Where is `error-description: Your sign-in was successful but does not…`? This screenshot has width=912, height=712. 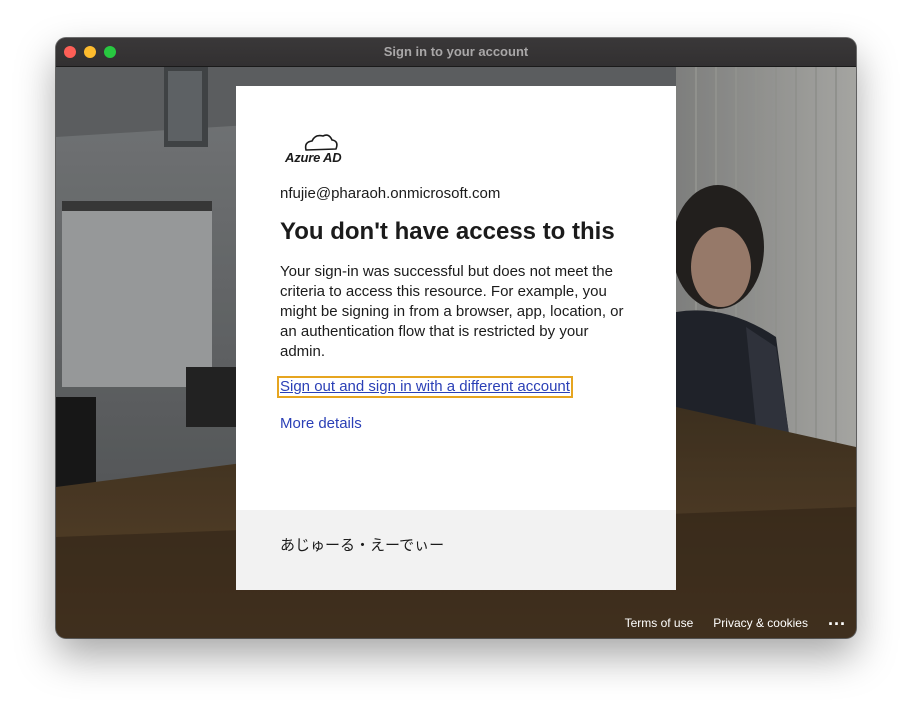 error-description: Your sign-in was successful but does not… is located at coordinates (452, 311).